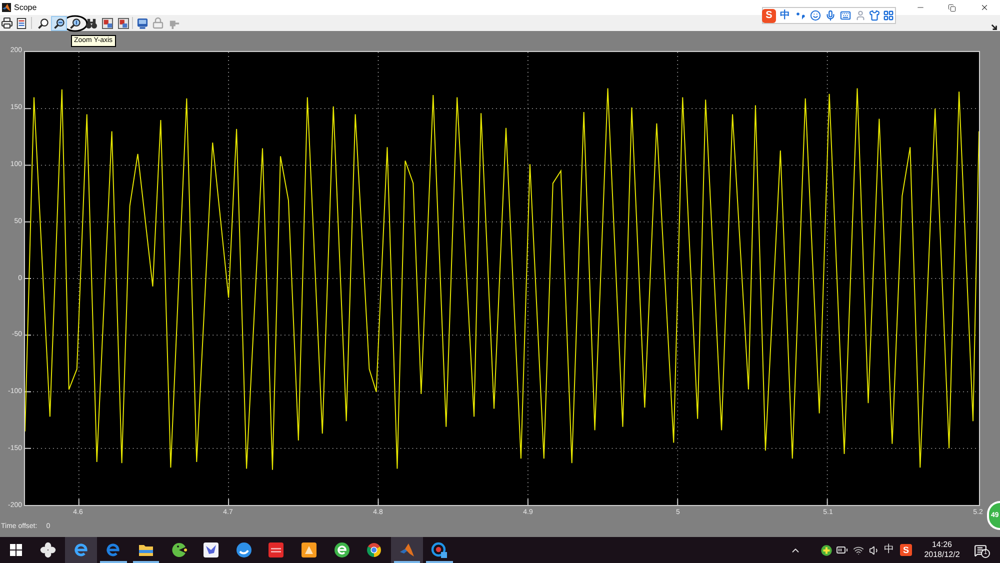 Image resolution: width=1000 pixels, height=563 pixels. I want to click on ime-logo: S, so click(769, 15).